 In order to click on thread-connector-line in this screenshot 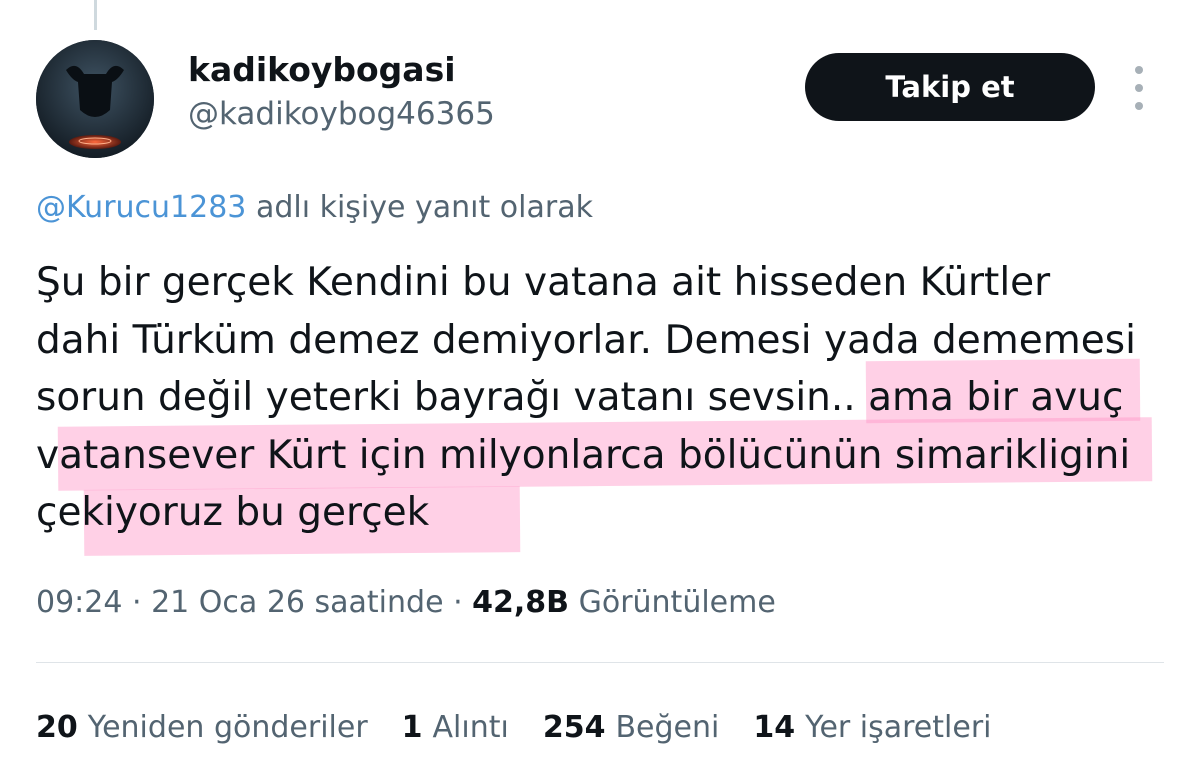, I will do `click(95, 15)`.